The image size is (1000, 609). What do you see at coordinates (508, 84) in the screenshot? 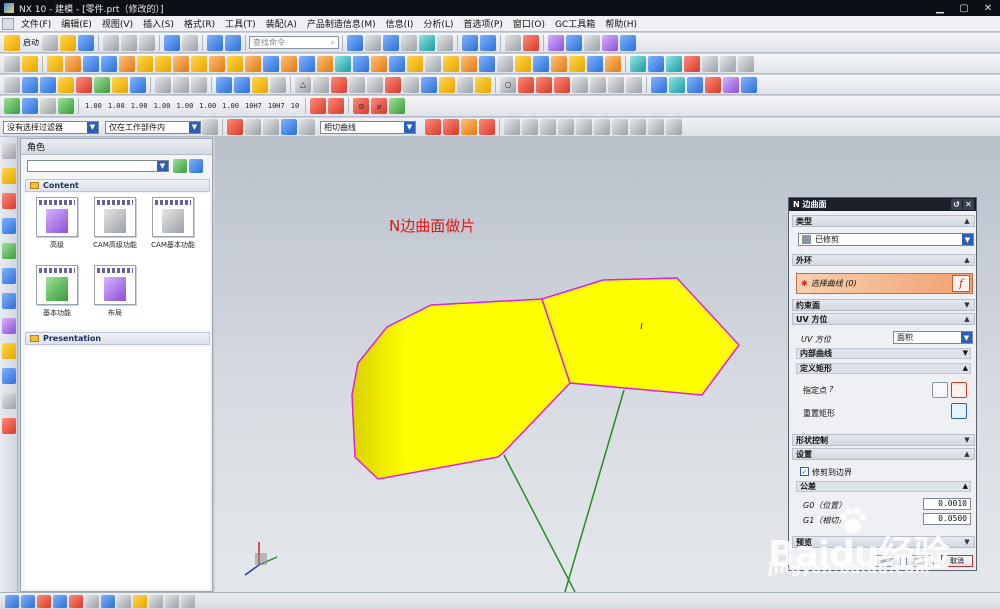
I see `circle-icon: ○` at bounding box center [508, 84].